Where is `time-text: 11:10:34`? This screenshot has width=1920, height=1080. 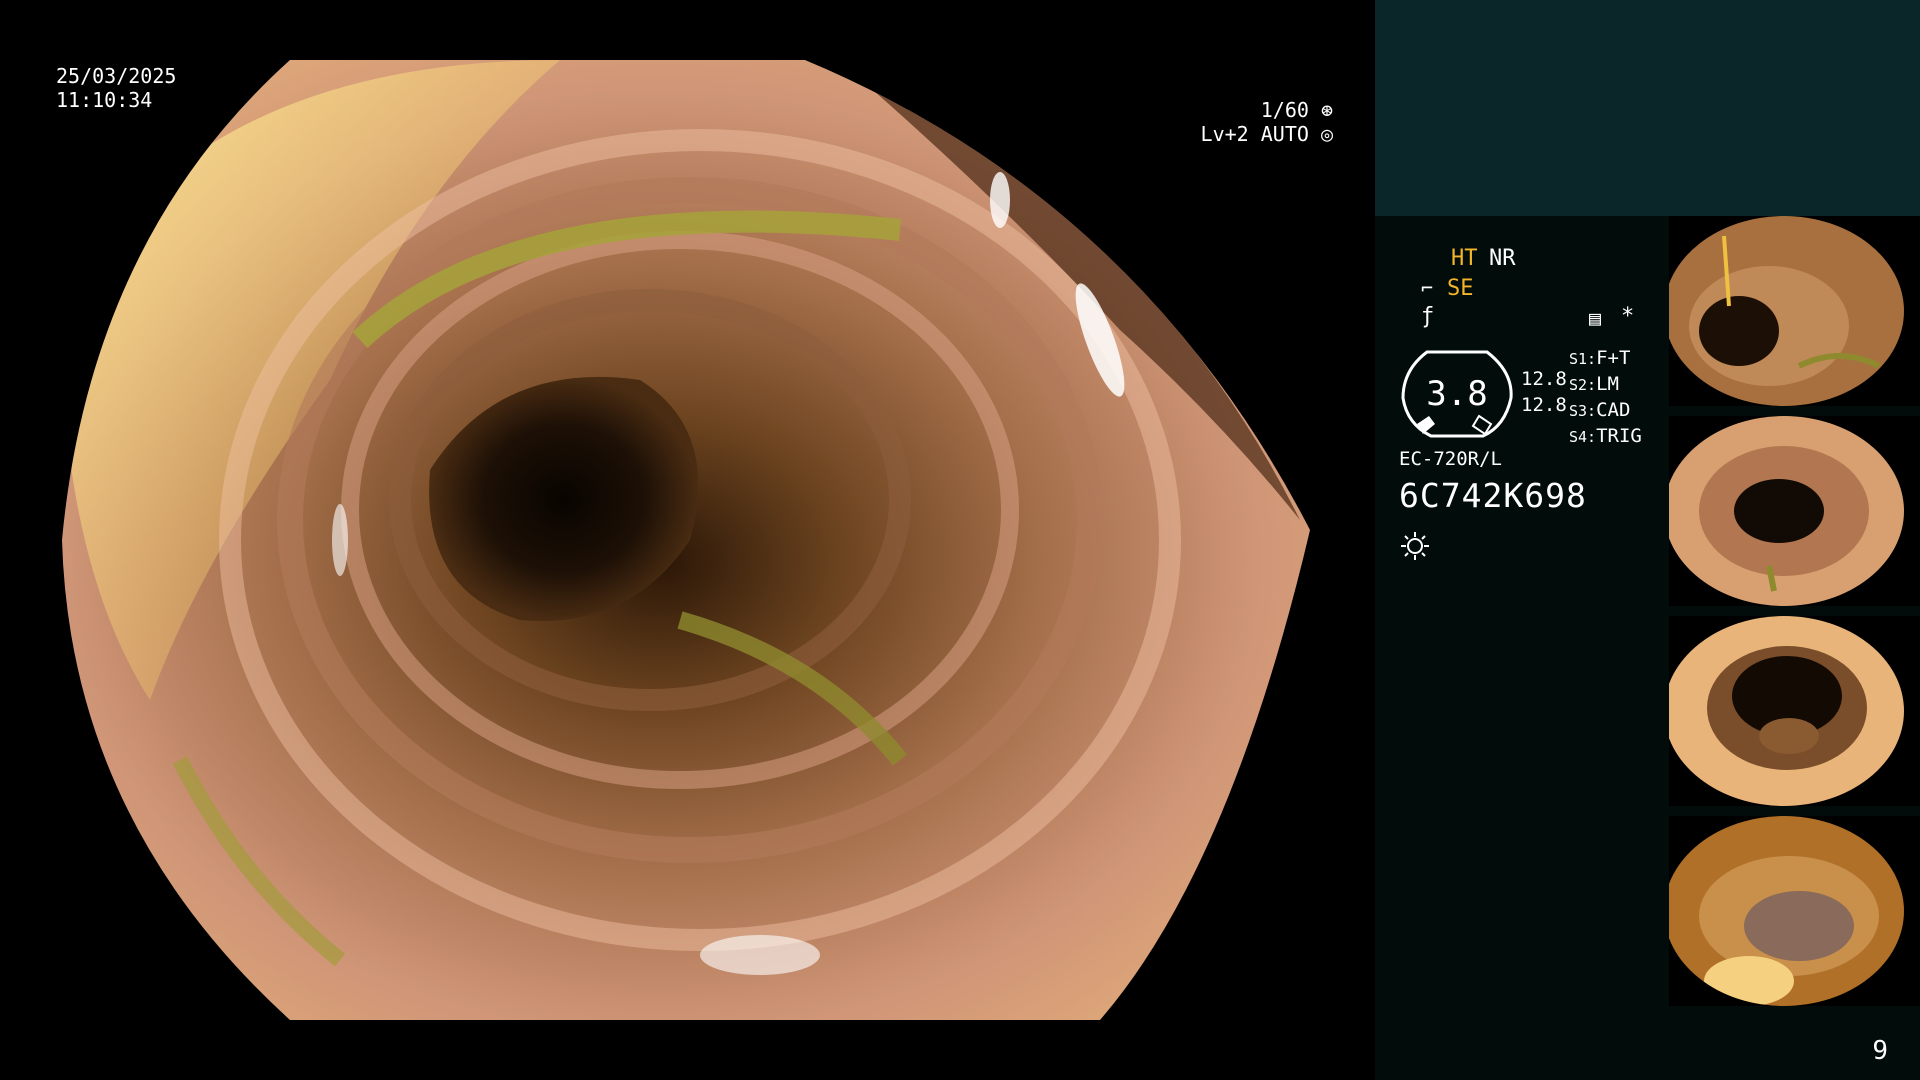
time-text: 11:10:34 is located at coordinates (104, 100).